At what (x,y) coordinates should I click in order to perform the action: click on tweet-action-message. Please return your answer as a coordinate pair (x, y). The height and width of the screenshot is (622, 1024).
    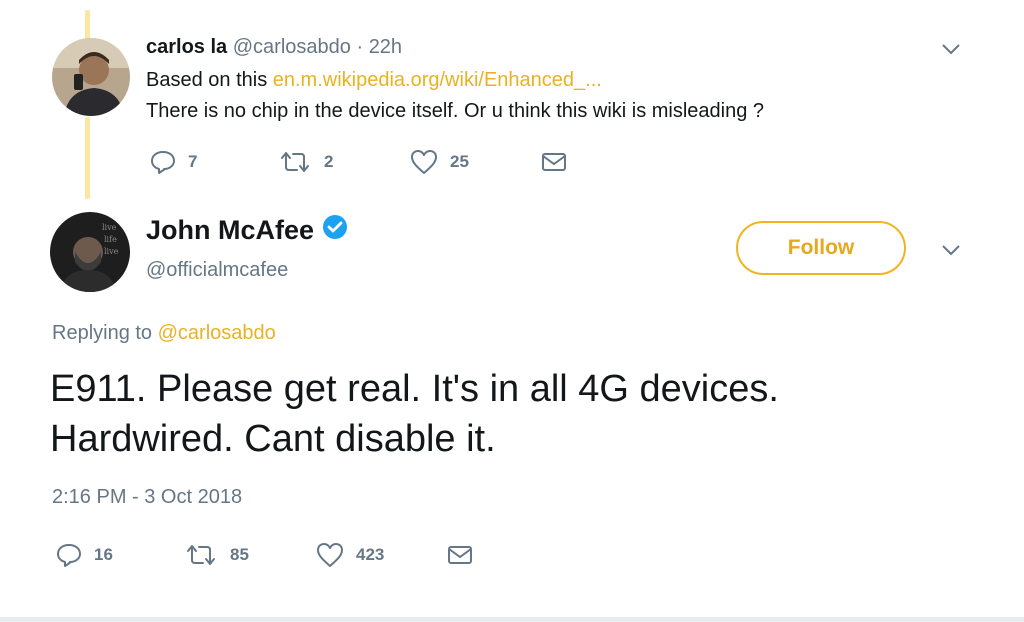
    Looking at the image, I should click on (460, 555).